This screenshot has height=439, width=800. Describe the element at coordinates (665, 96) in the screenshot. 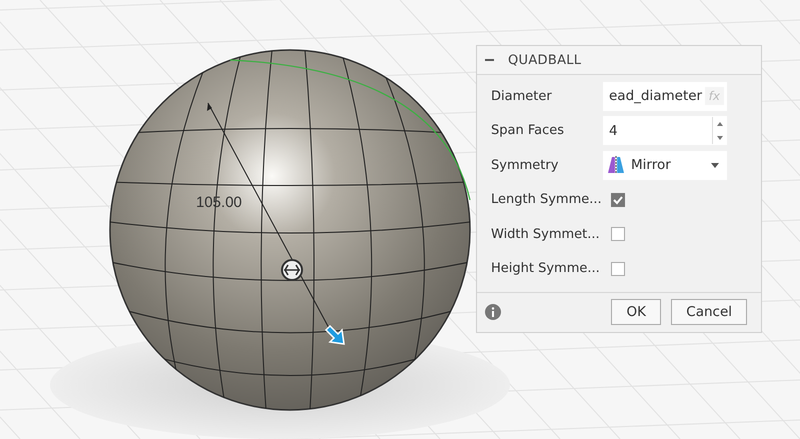

I see `expression-field: ead_diameter fx` at that location.